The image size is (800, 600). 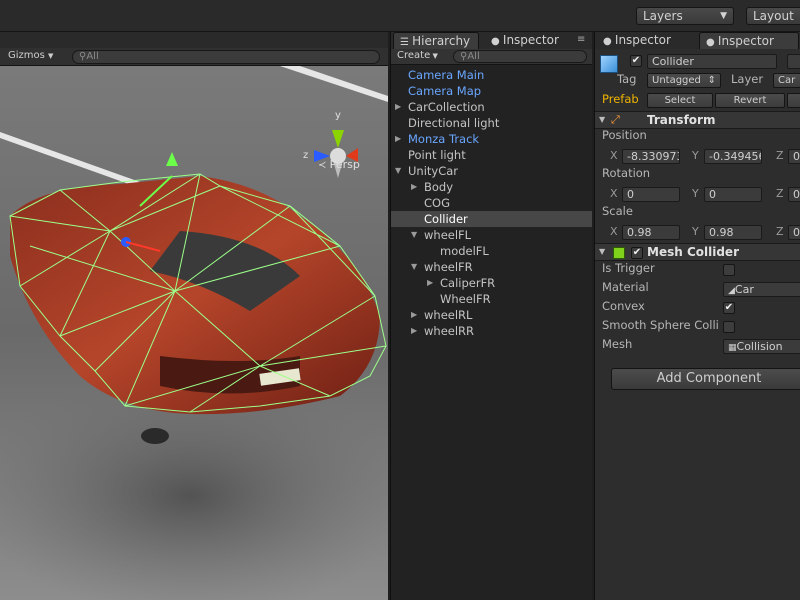 I want to click on material-field: ◢Car, so click(x=761, y=289).